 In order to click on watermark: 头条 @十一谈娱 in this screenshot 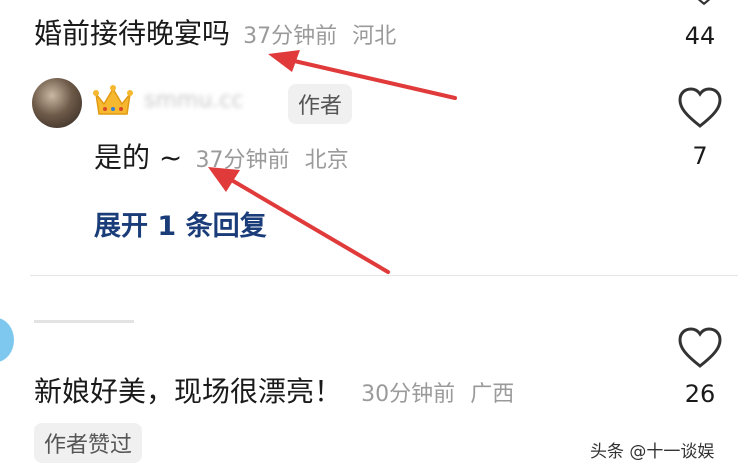, I will do `click(652, 452)`.